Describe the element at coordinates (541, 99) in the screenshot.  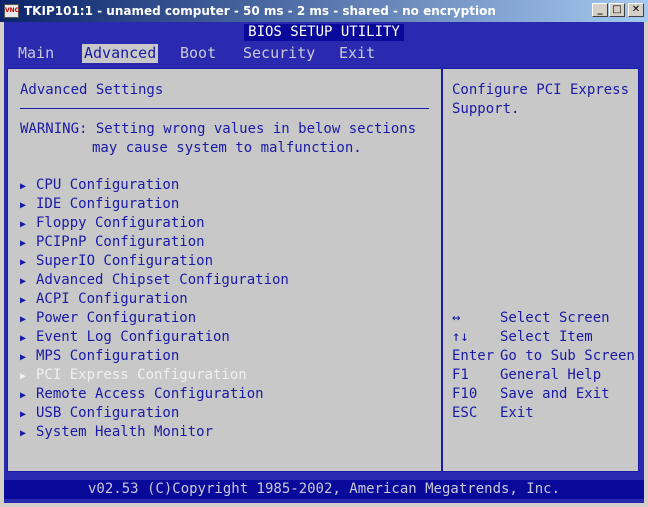
I see `help-text: Configure PCI Express Support.` at that location.